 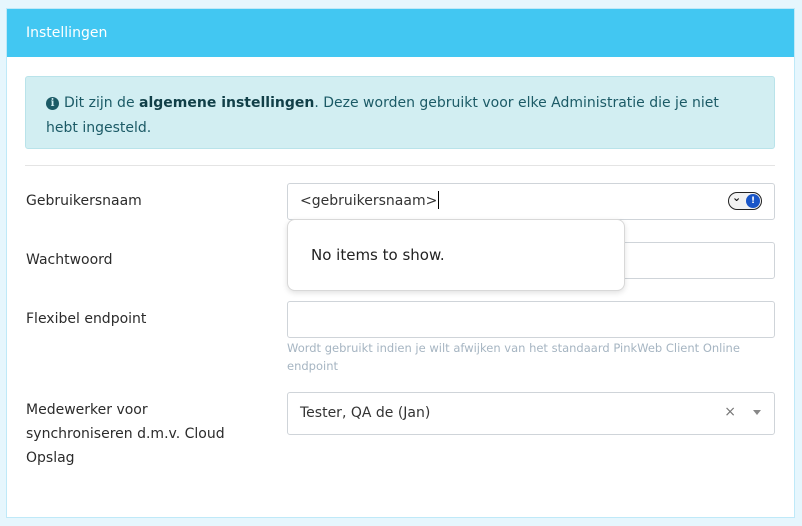 What do you see at coordinates (730, 412) in the screenshot?
I see `clear-icon: ×` at bounding box center [730, 412].